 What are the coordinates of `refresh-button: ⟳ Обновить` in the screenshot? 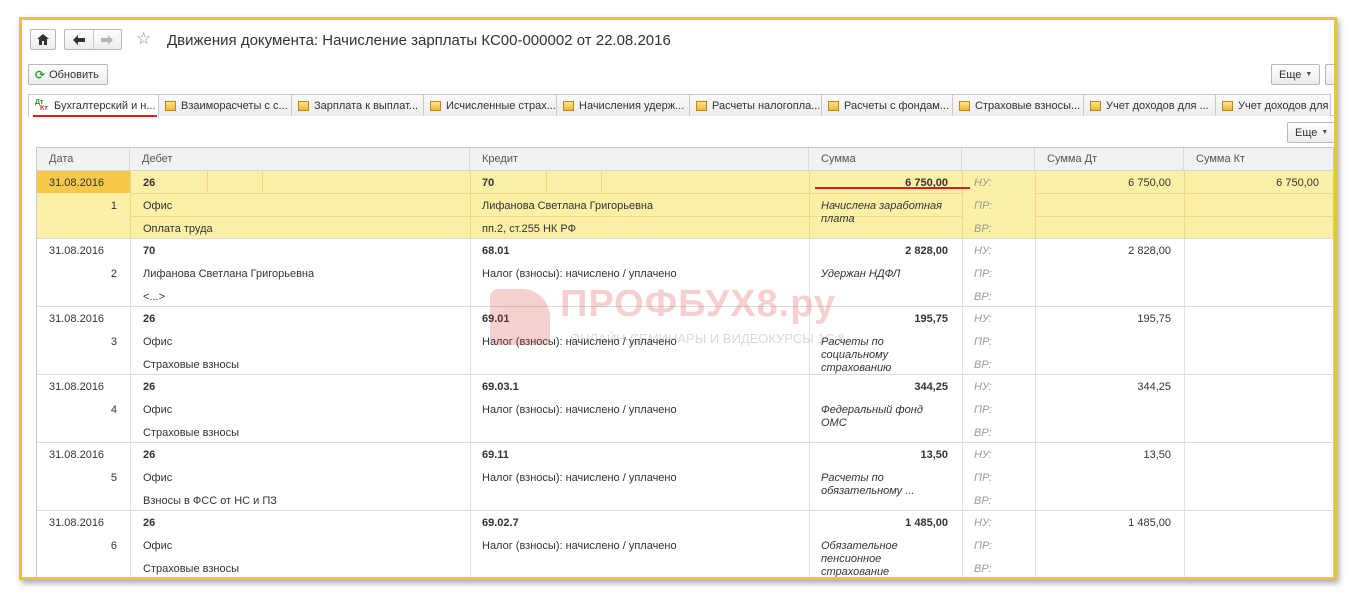 It's located at (68, 74).